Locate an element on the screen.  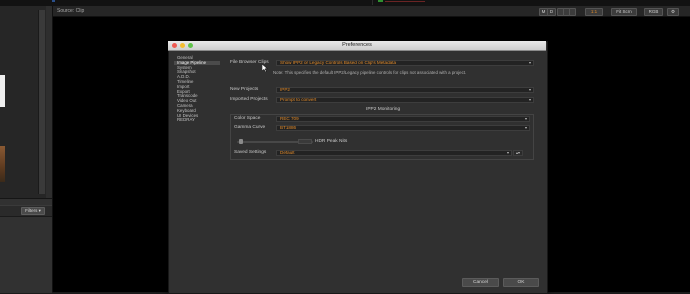
new-projects-value: IPP2 is located at coordinates (285, 89).